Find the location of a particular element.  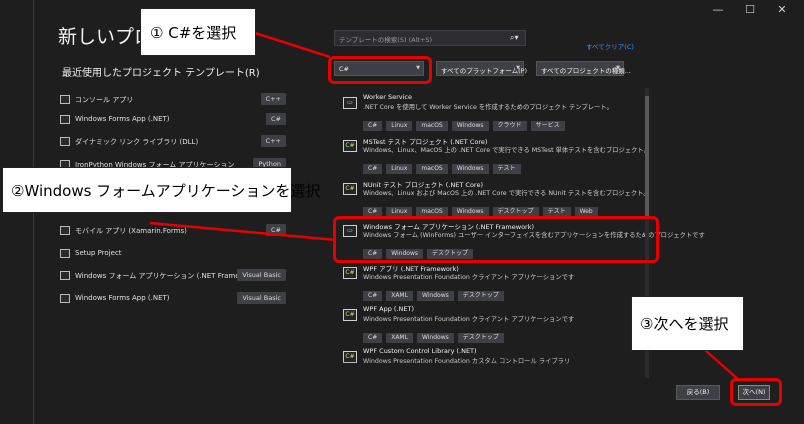

arrow-step1 is located at coordinates (292, 45).